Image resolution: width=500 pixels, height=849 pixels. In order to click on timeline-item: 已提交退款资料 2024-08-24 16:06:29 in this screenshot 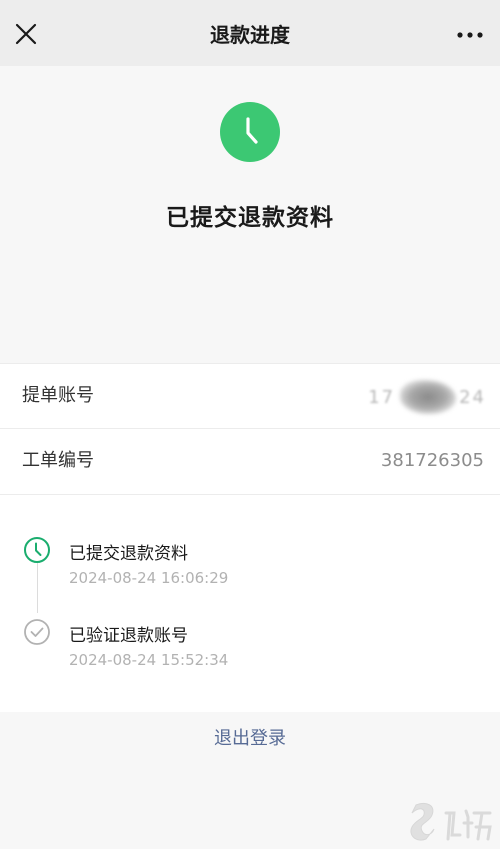, I will do `click(250, 563)`.